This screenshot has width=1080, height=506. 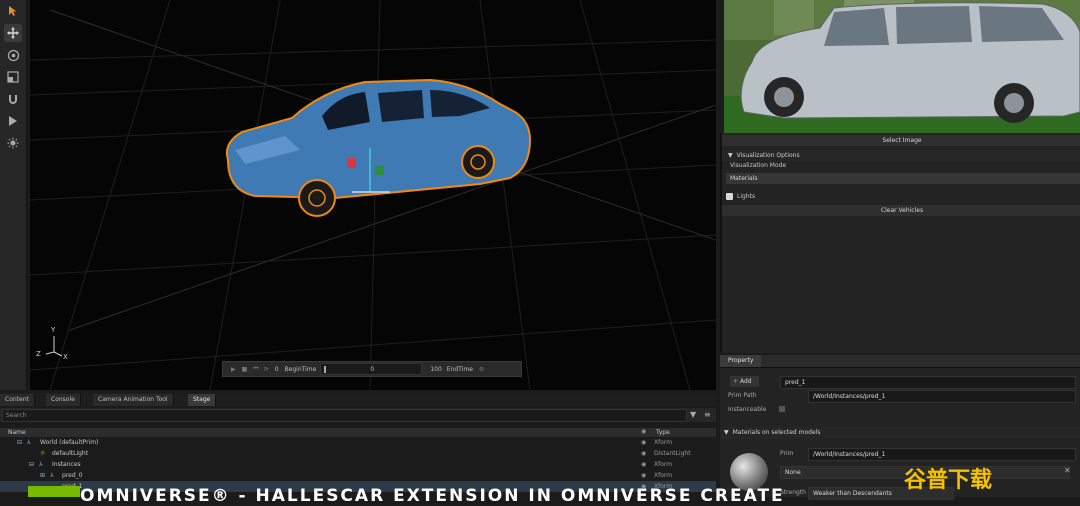 I want to click on clear-material-icon: ✕, so click(x=1067, y=470).